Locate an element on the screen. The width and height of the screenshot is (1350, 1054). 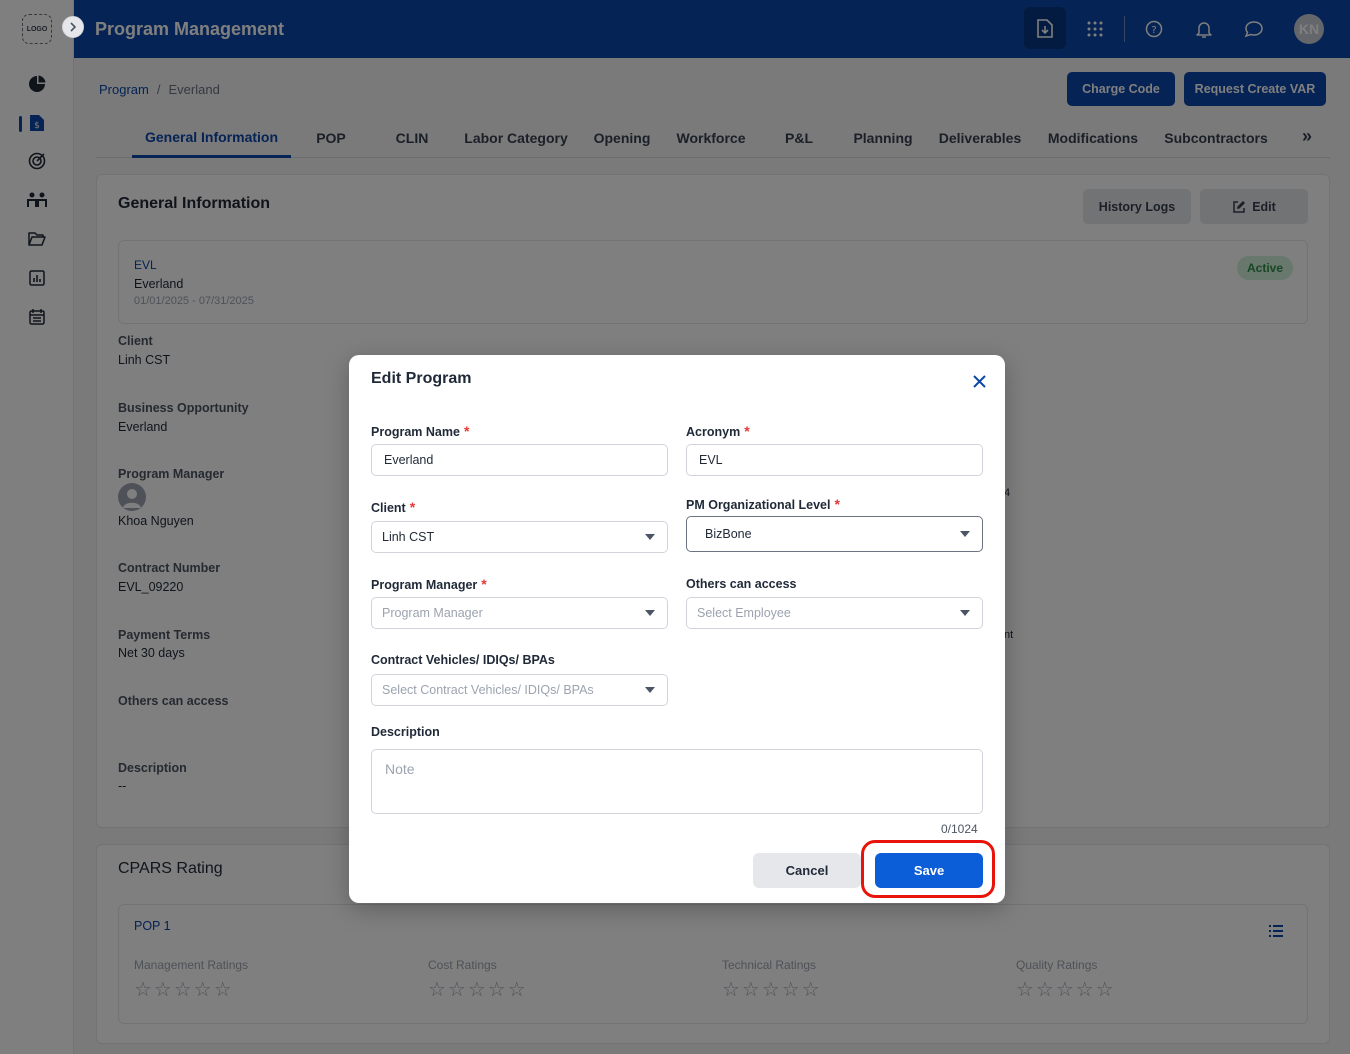
description-textarea: Note is located at coordinates (677, 781).